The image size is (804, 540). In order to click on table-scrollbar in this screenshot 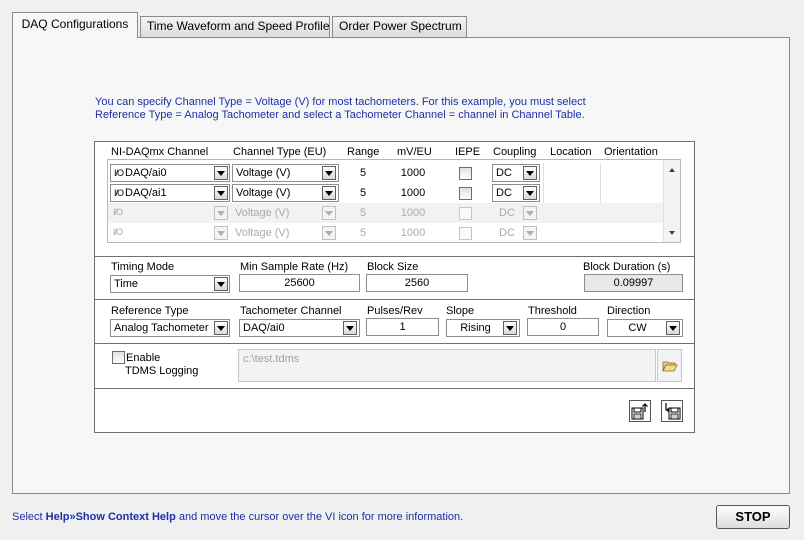, I will do `click(671, 201)`.